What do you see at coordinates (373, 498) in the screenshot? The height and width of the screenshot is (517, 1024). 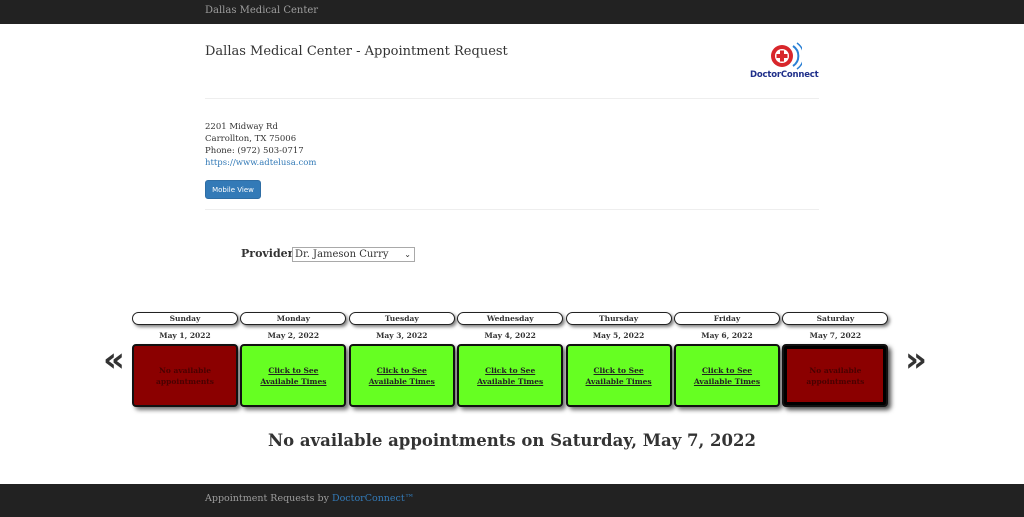 I see `footer-doctorconnect-link: DoctorConnect™` at bounding box center [373, 498].